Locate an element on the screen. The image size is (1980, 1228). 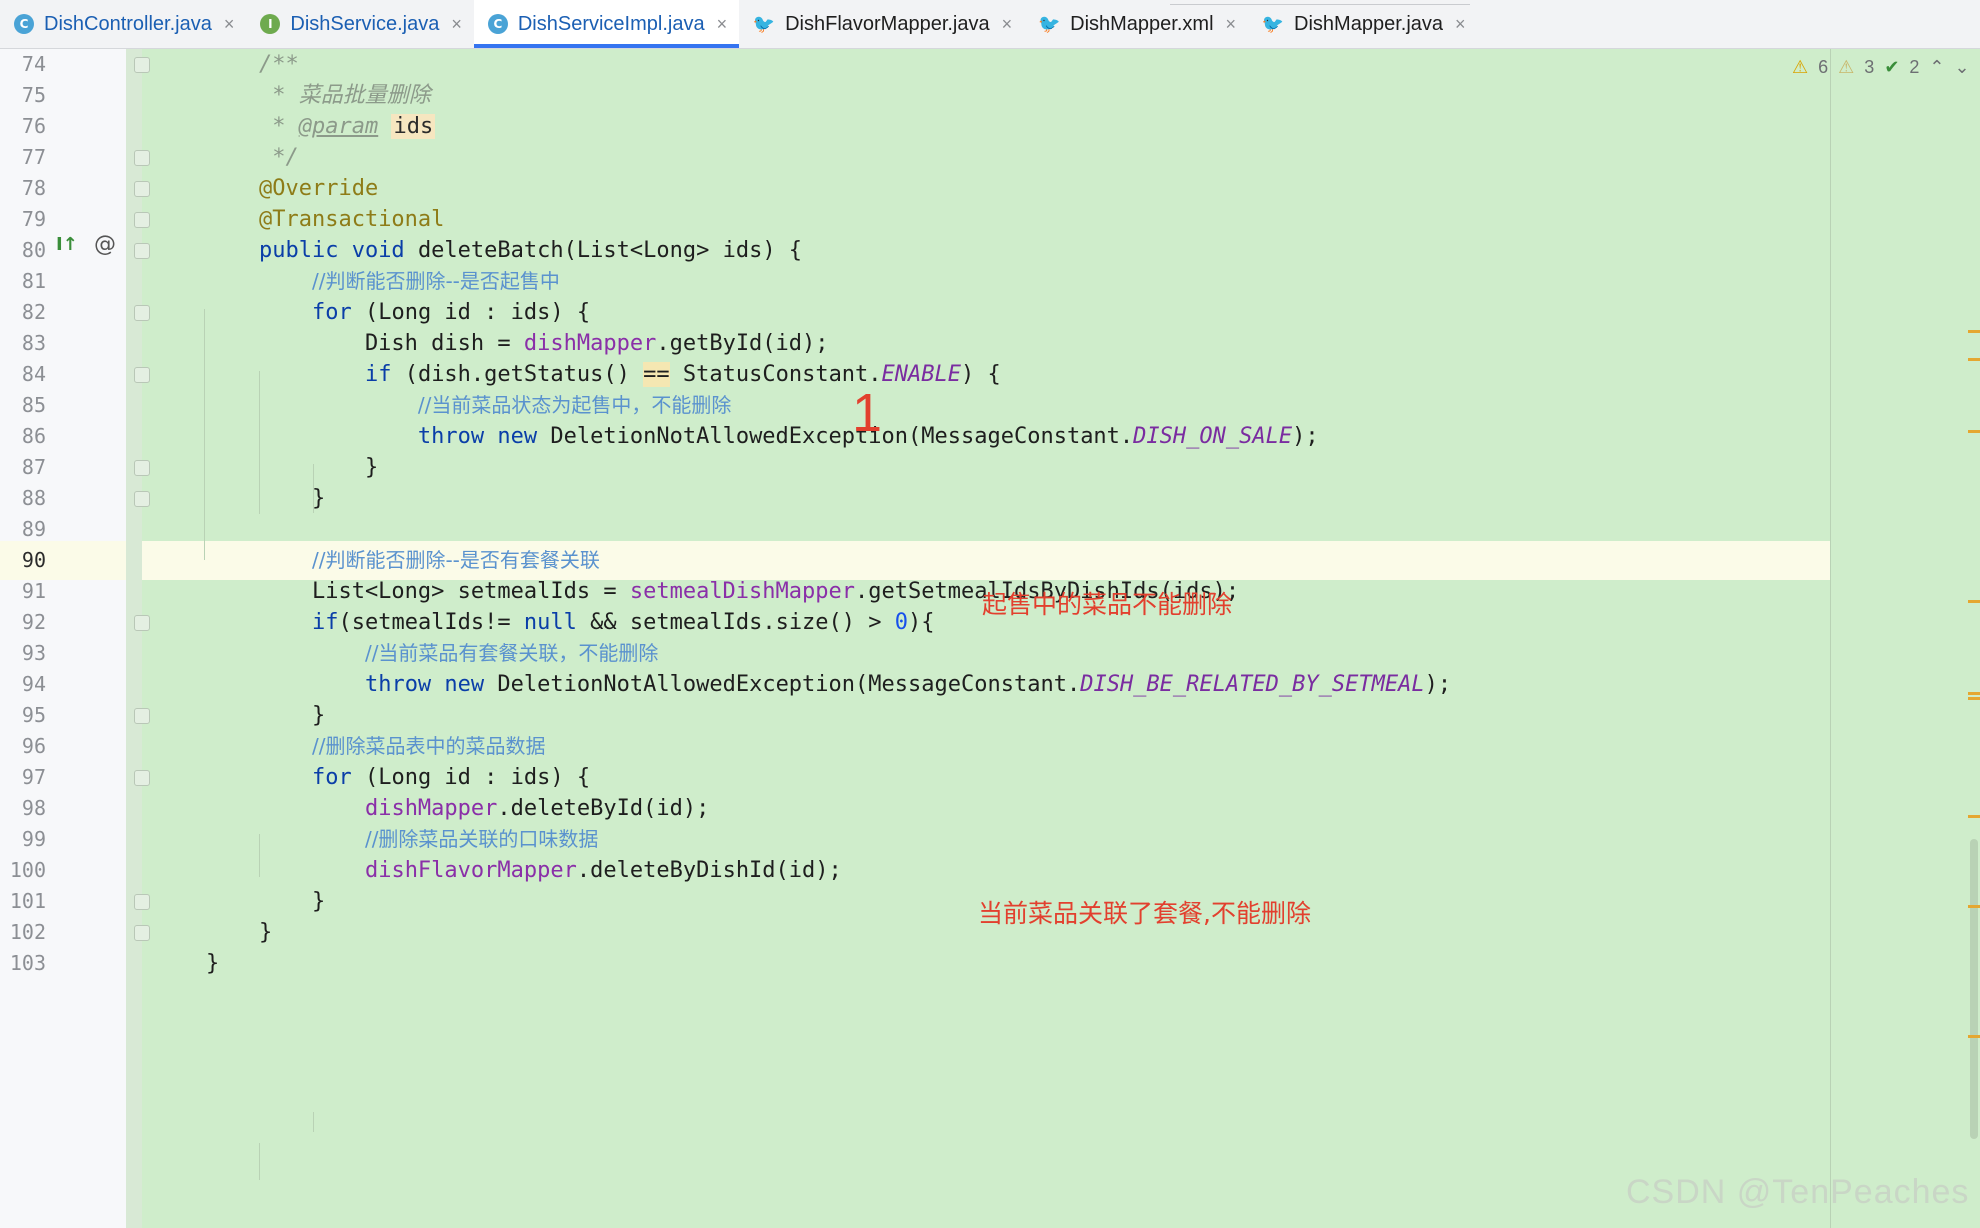
typo-check-icon: ✔ is located at coordinates (1892, 67).